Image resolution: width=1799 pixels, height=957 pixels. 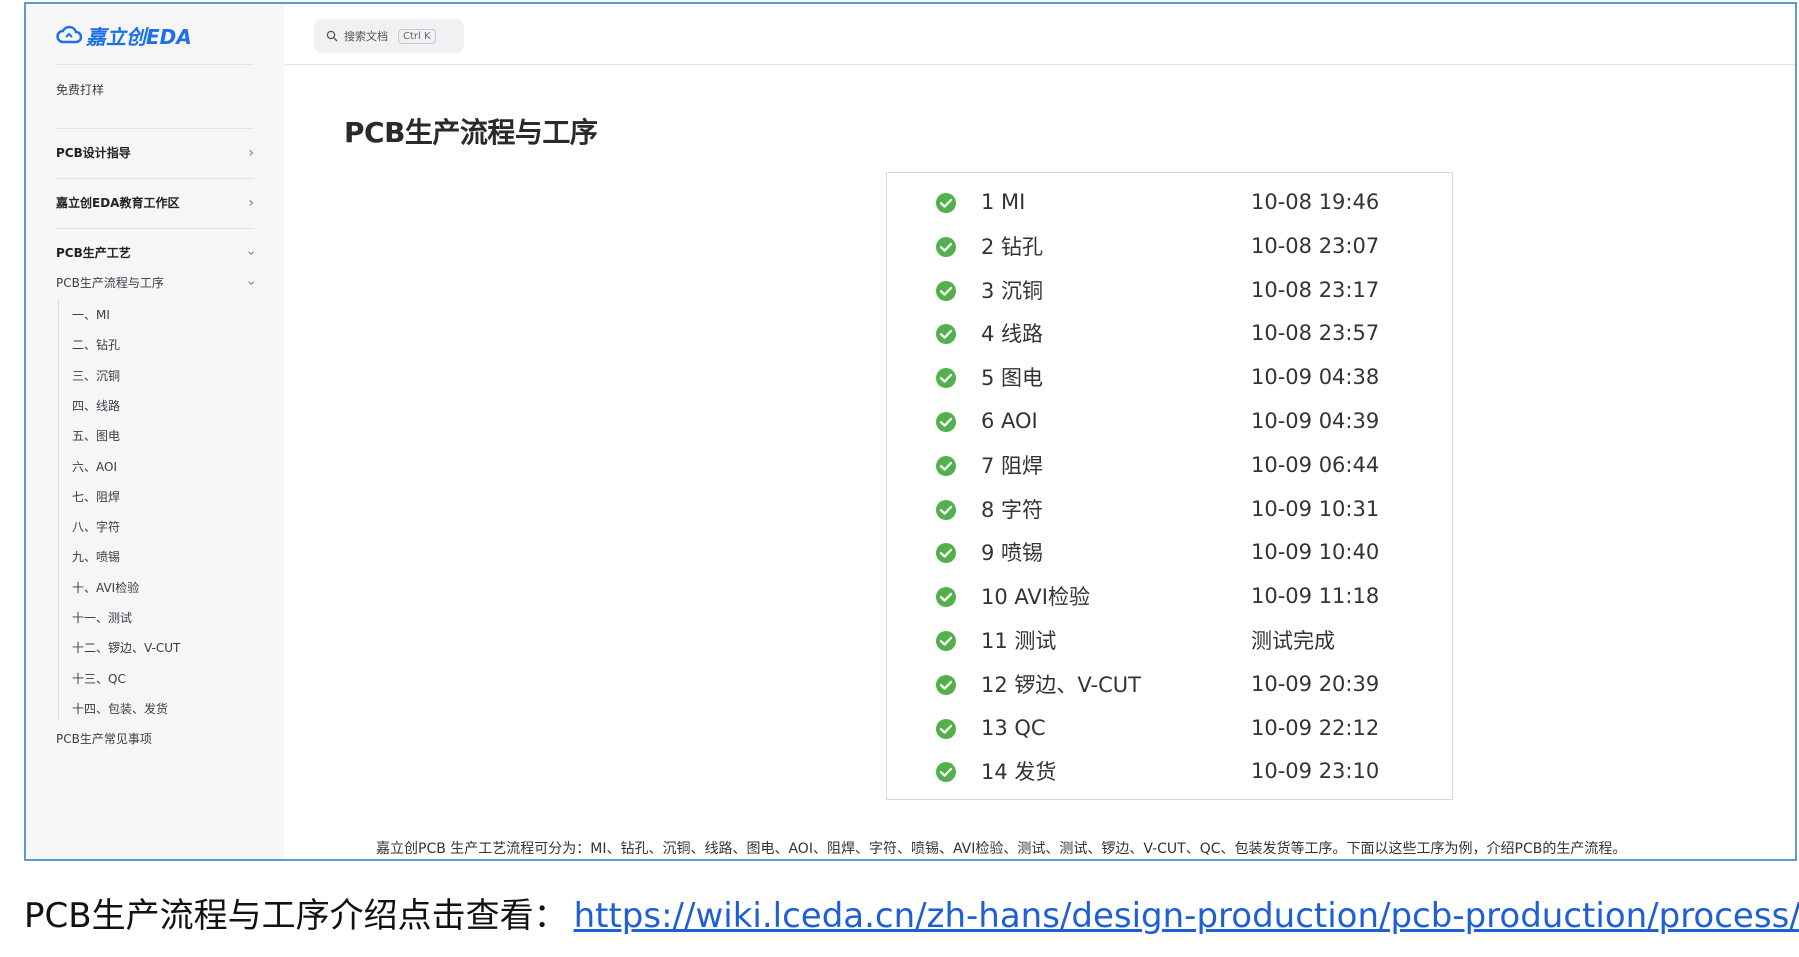 What do you see at coordinates (96, 405) in the screenshot?
I see `sidebar-tree-item: 四、线路` at bounding box center [96, 405].